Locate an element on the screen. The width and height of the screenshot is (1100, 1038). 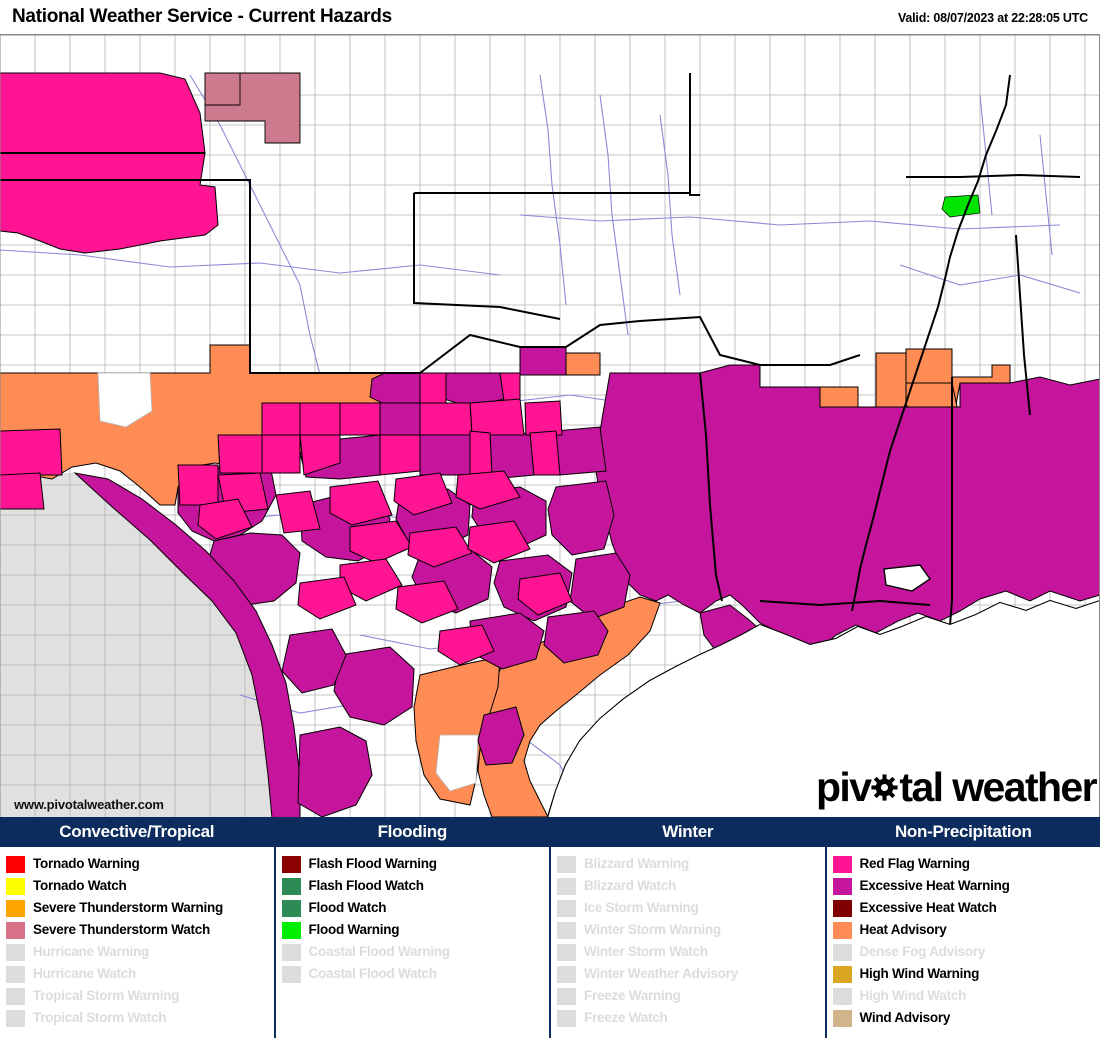
legend-column-title: Flooding is located at coordinates (412, 833).